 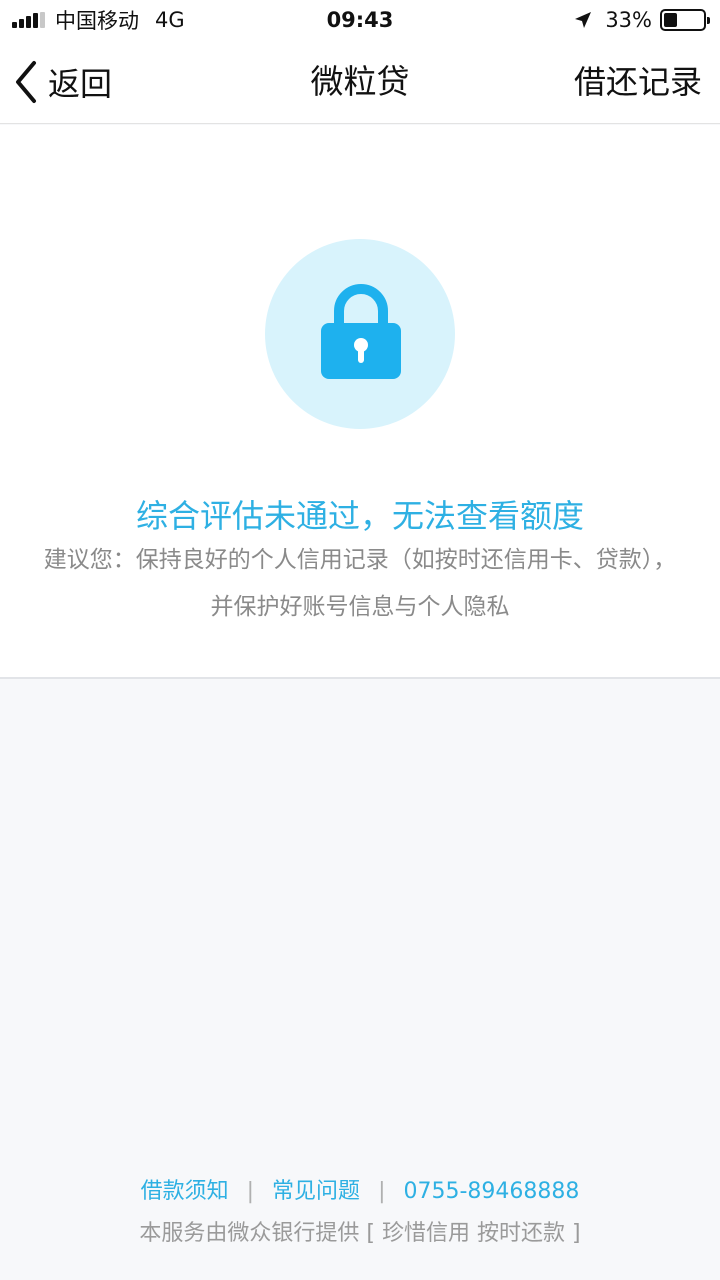 What do you see at coordinates (491, 1191) in the screenshot?
I see `phone-link: 0755-89468888` at bounding box center [491, 1191].